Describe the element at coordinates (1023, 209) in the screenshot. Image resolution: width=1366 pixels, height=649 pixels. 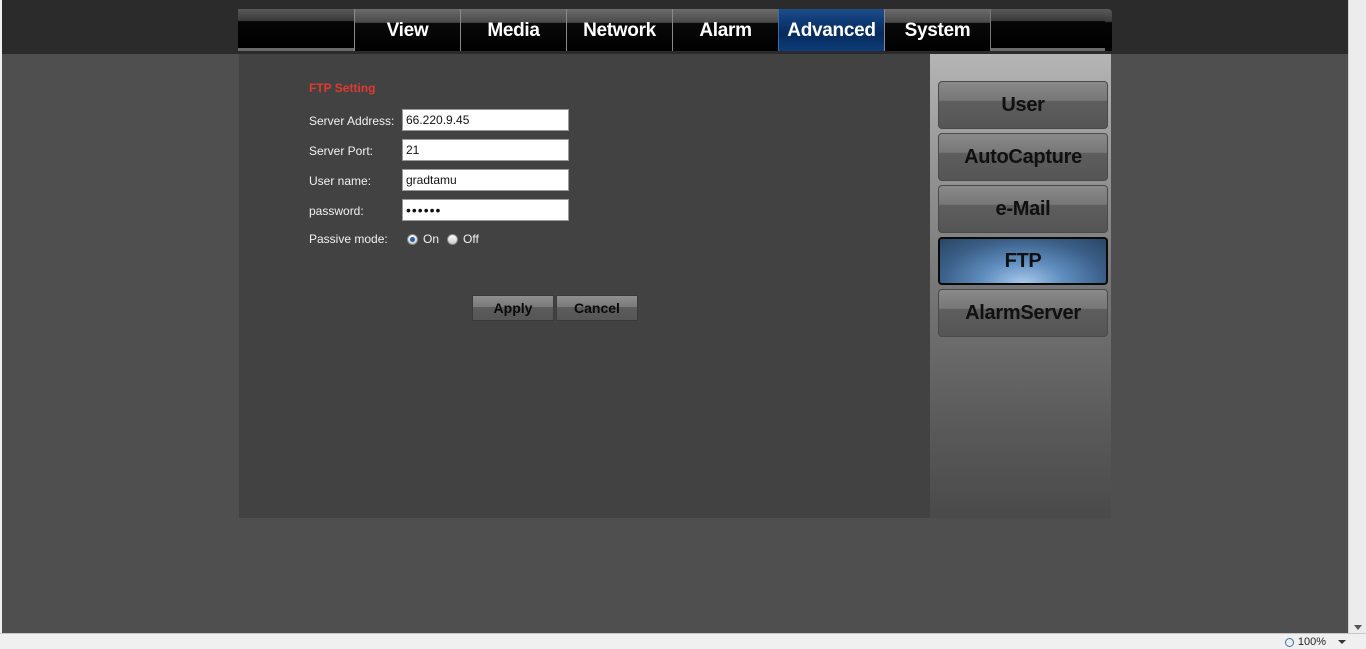
I see `sidebar-item-email: e-Mail` at that location.